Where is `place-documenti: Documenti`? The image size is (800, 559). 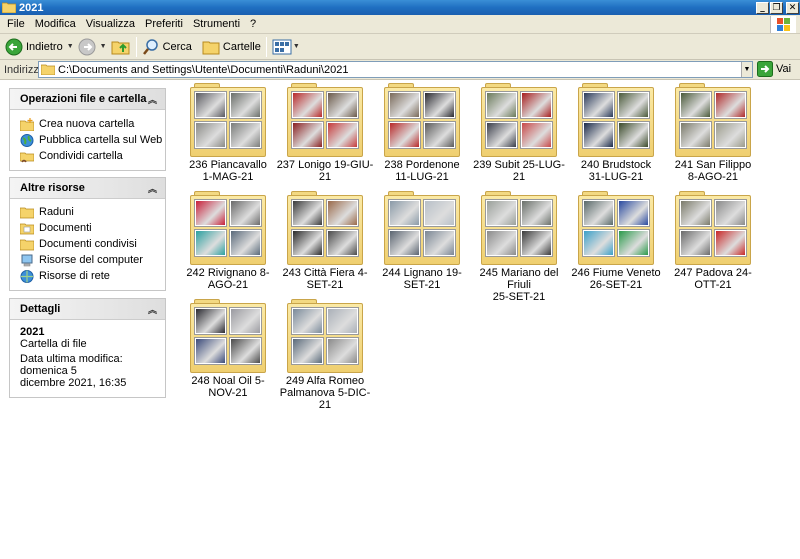 place-documenti: Documenti is located at coordinates (92, 228).